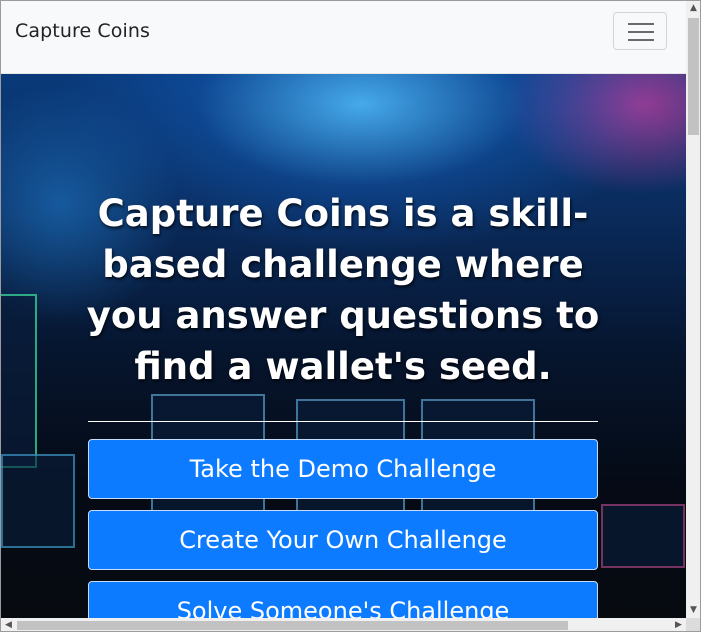  I want to click on scroll-down-arrow-icon: ▼, so click(693, 610).